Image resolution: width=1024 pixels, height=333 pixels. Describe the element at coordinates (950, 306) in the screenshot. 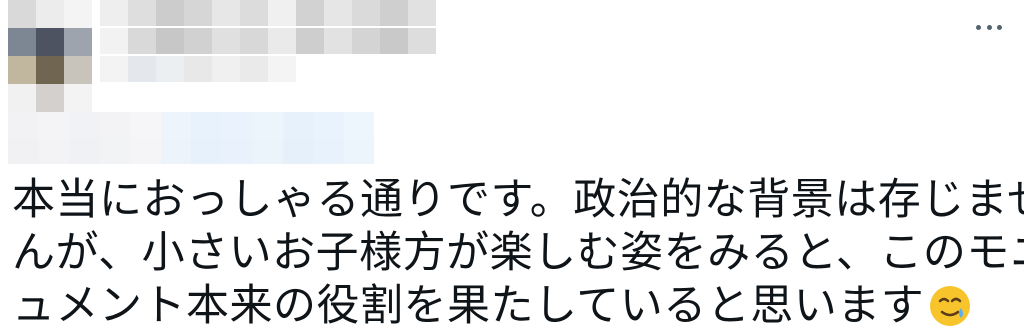

I see `face-holding-back-tears-icon` at that location.